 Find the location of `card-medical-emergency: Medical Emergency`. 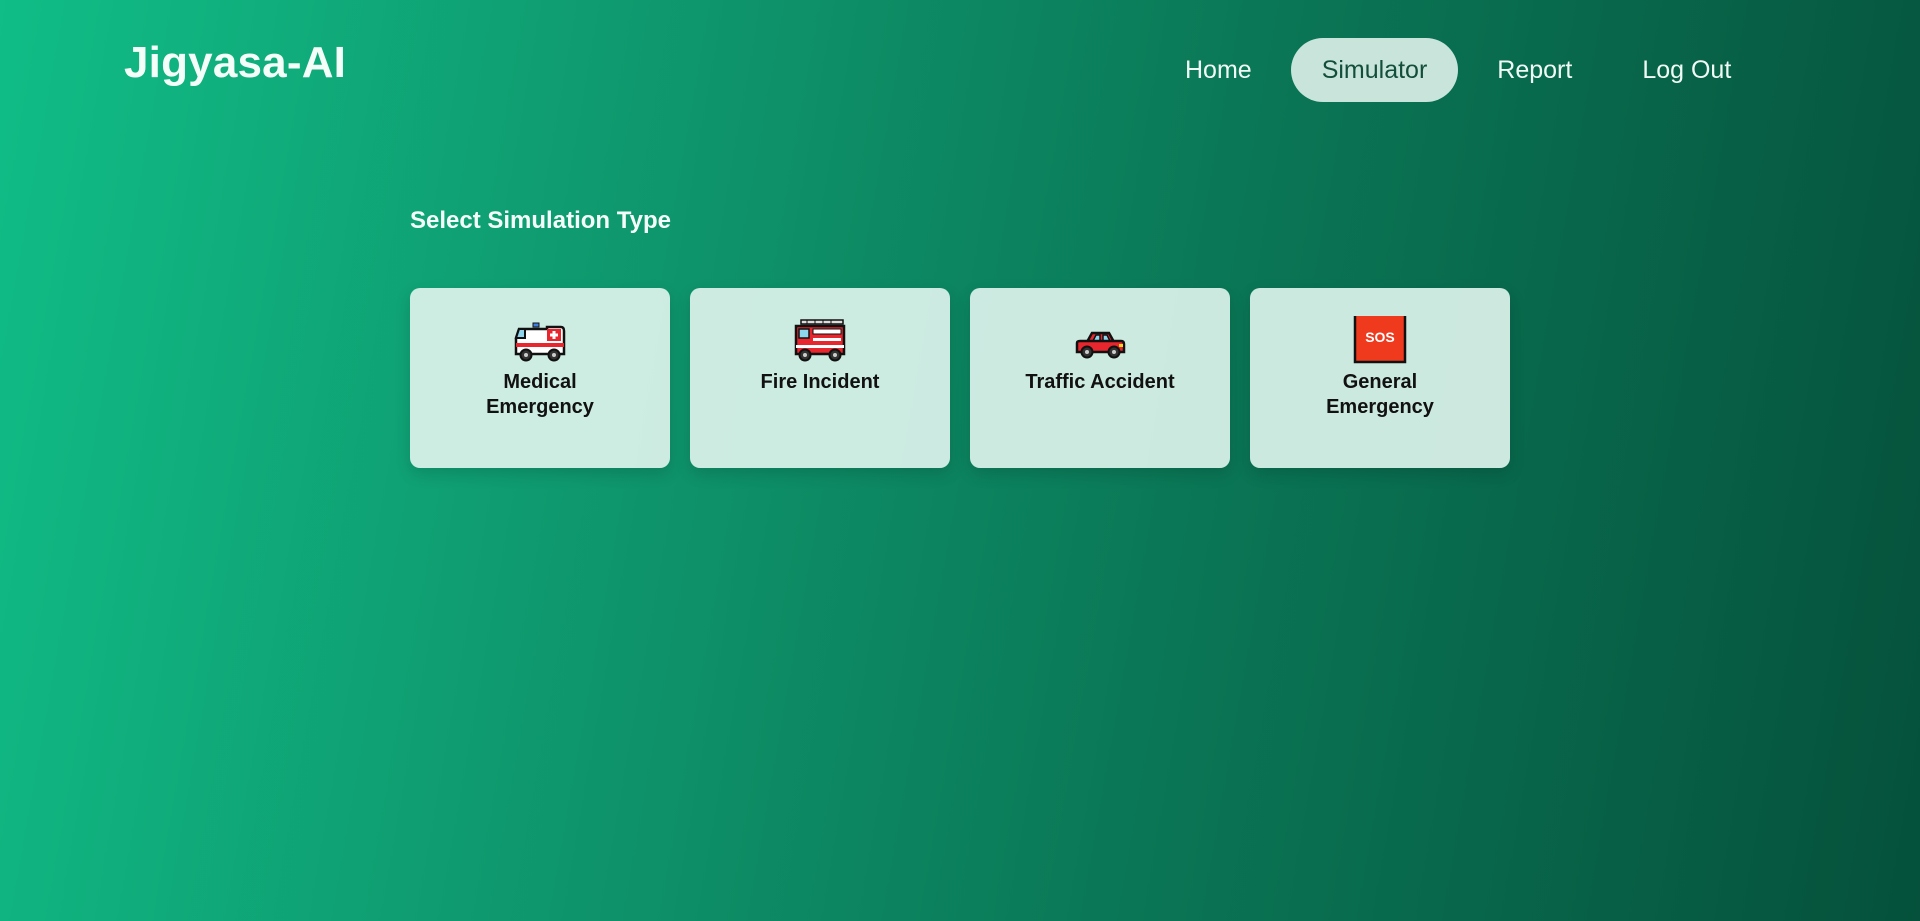

card-medical-emergency: Medical Emergency is located at coordinates (540, 378).